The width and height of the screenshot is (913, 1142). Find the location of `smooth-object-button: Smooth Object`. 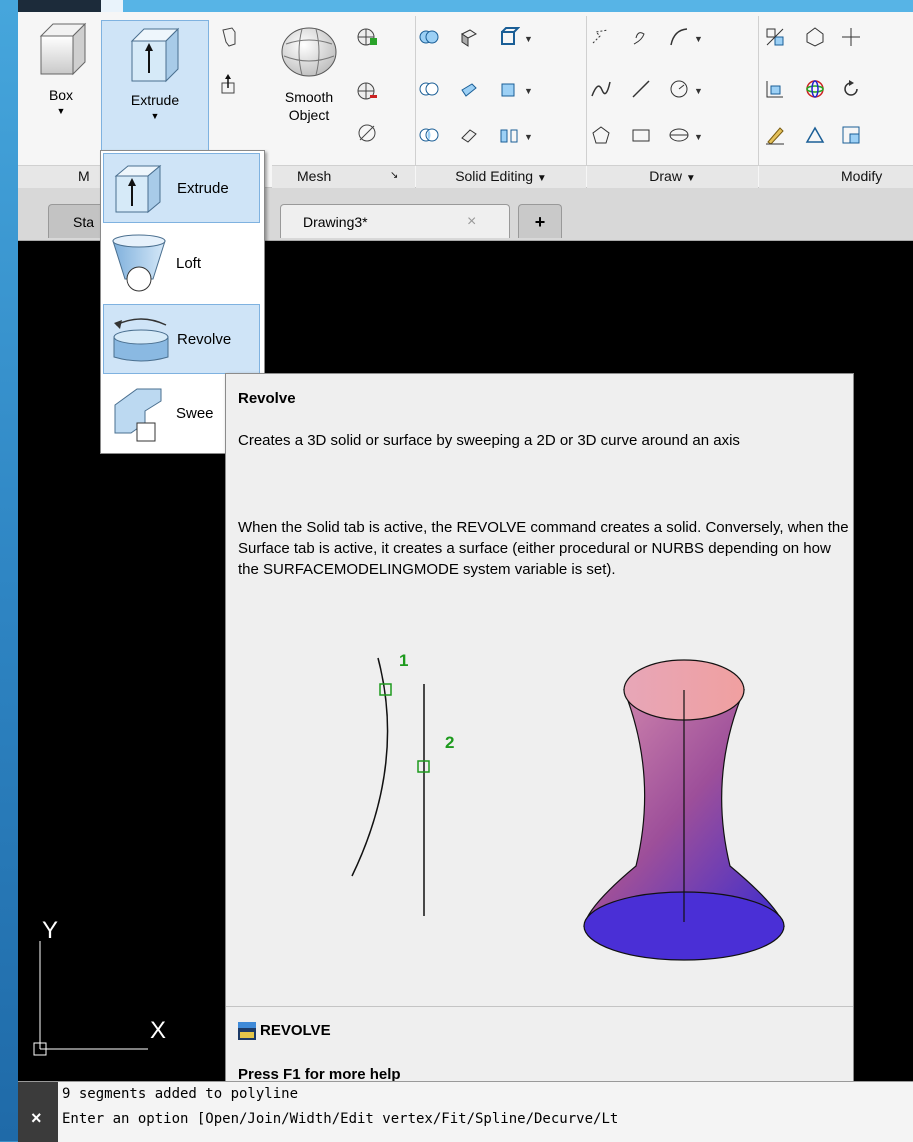

smooth-object-button: Smooth Object is located at coordinates (309, 87).